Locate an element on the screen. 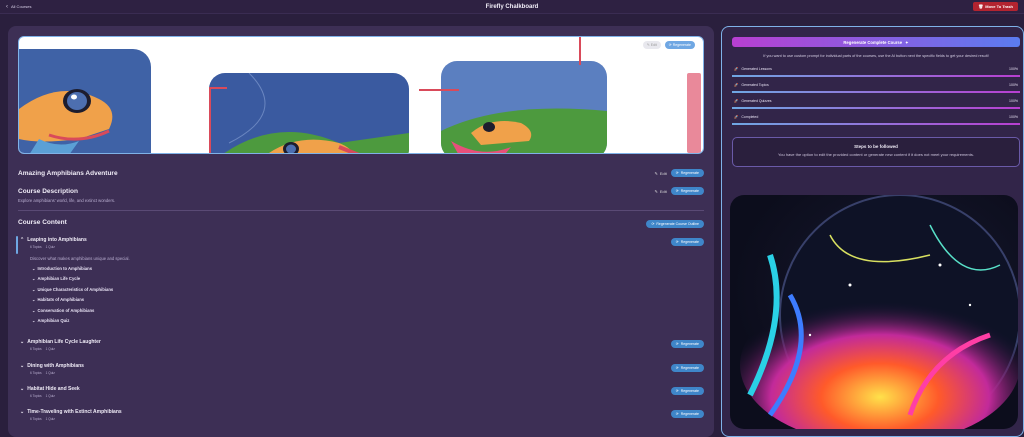 Image resolution: width=1024 pixels, height=437 pixels. stat-row: 🚀 Completed 100% is located at coordinates (876, 117).